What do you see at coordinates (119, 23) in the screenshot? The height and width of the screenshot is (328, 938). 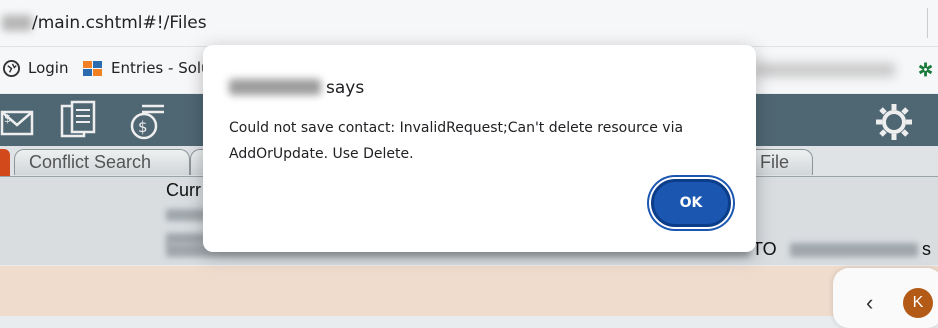 I see `url-text: /main.cshtml#!/Files` at bounding box center [119, 23].